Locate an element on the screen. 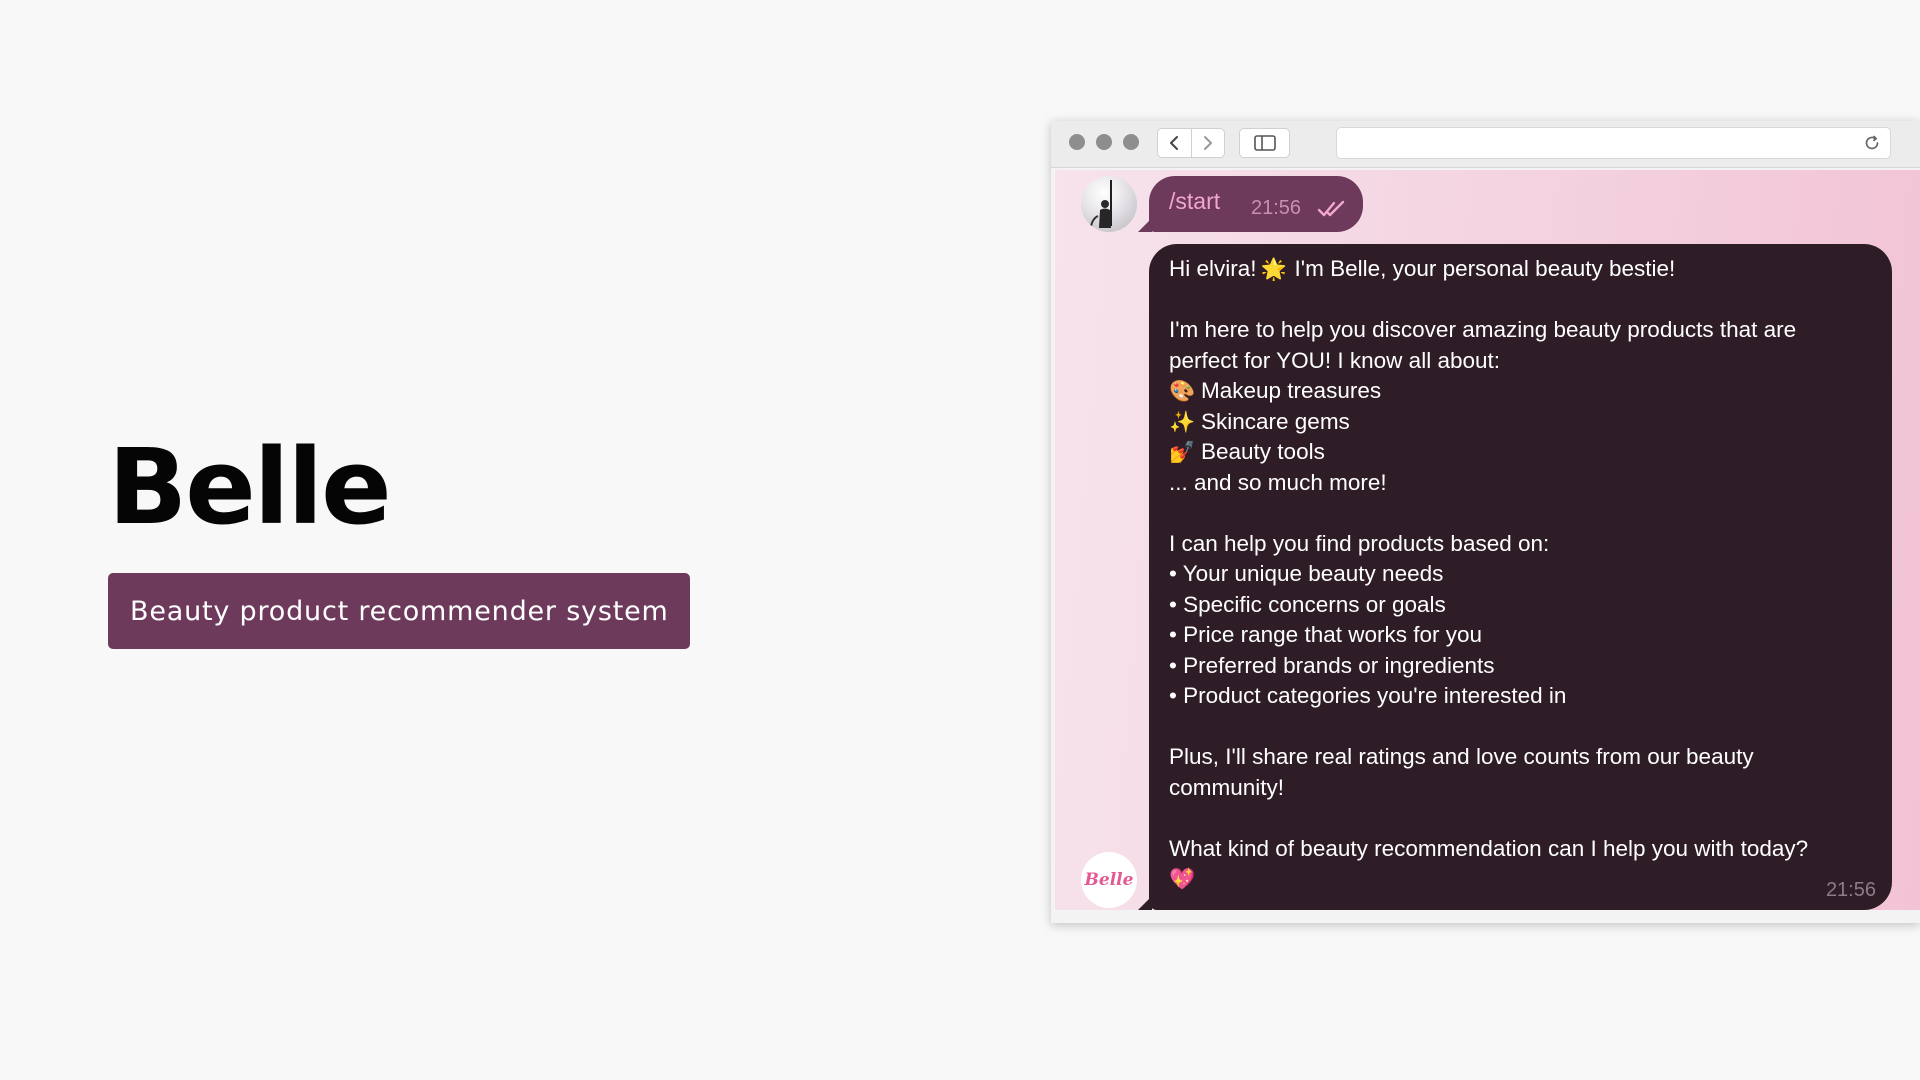 This screenshot has width=1920, height=1080. traffic-light-maximize is located at coordinates (1131, 142).